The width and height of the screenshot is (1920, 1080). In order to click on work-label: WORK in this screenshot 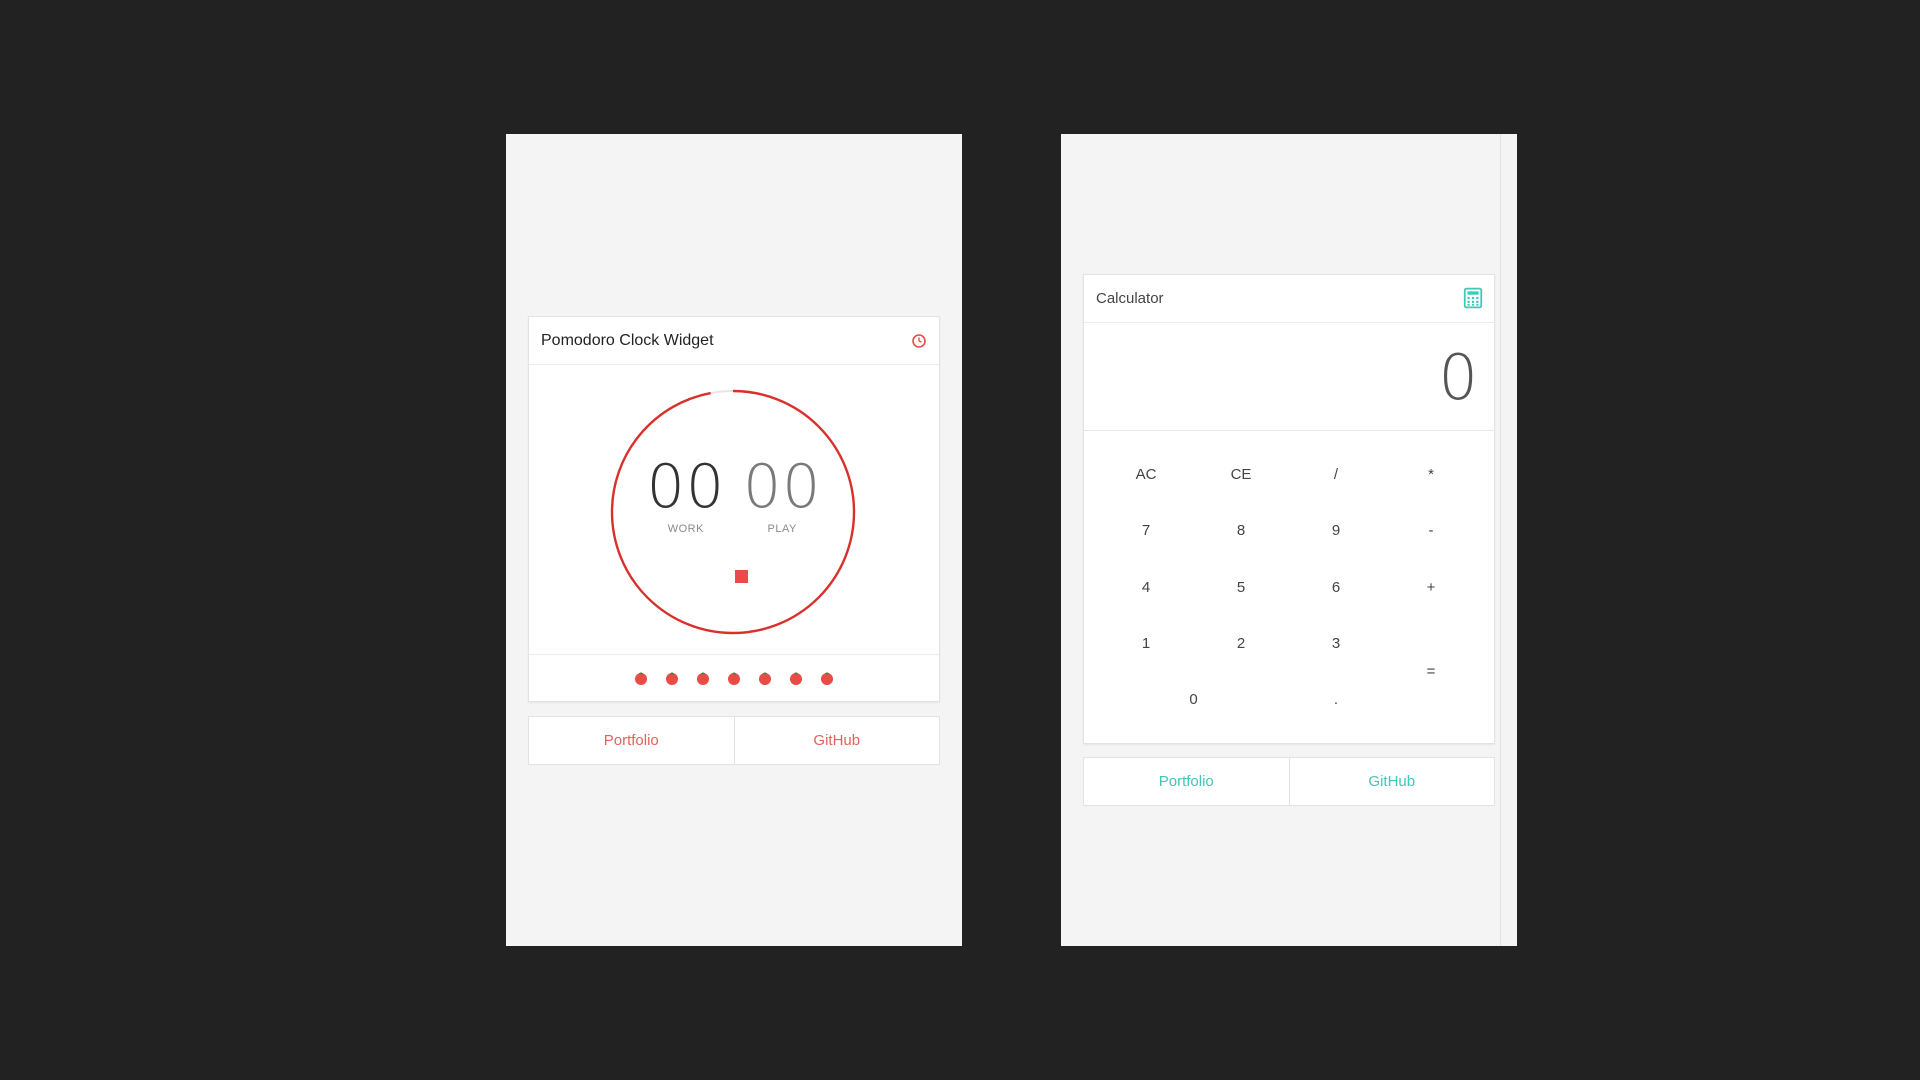, I will do `click(685, 529)`.